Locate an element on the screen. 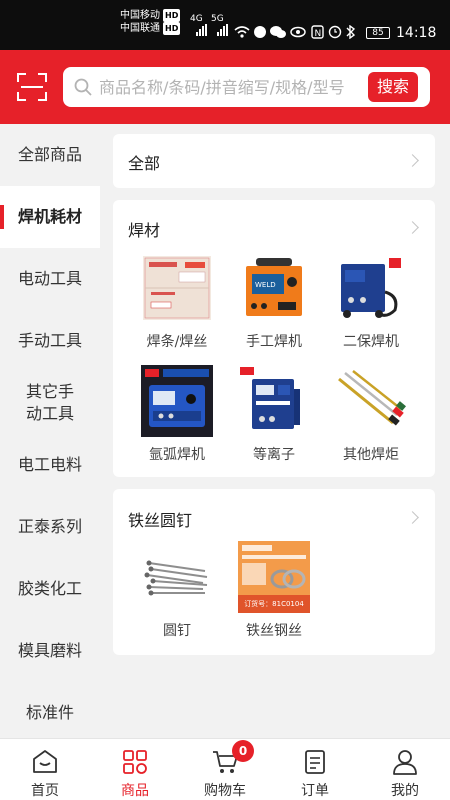  product-round-nails: 圆钉 is located at coordinates (177, 590).